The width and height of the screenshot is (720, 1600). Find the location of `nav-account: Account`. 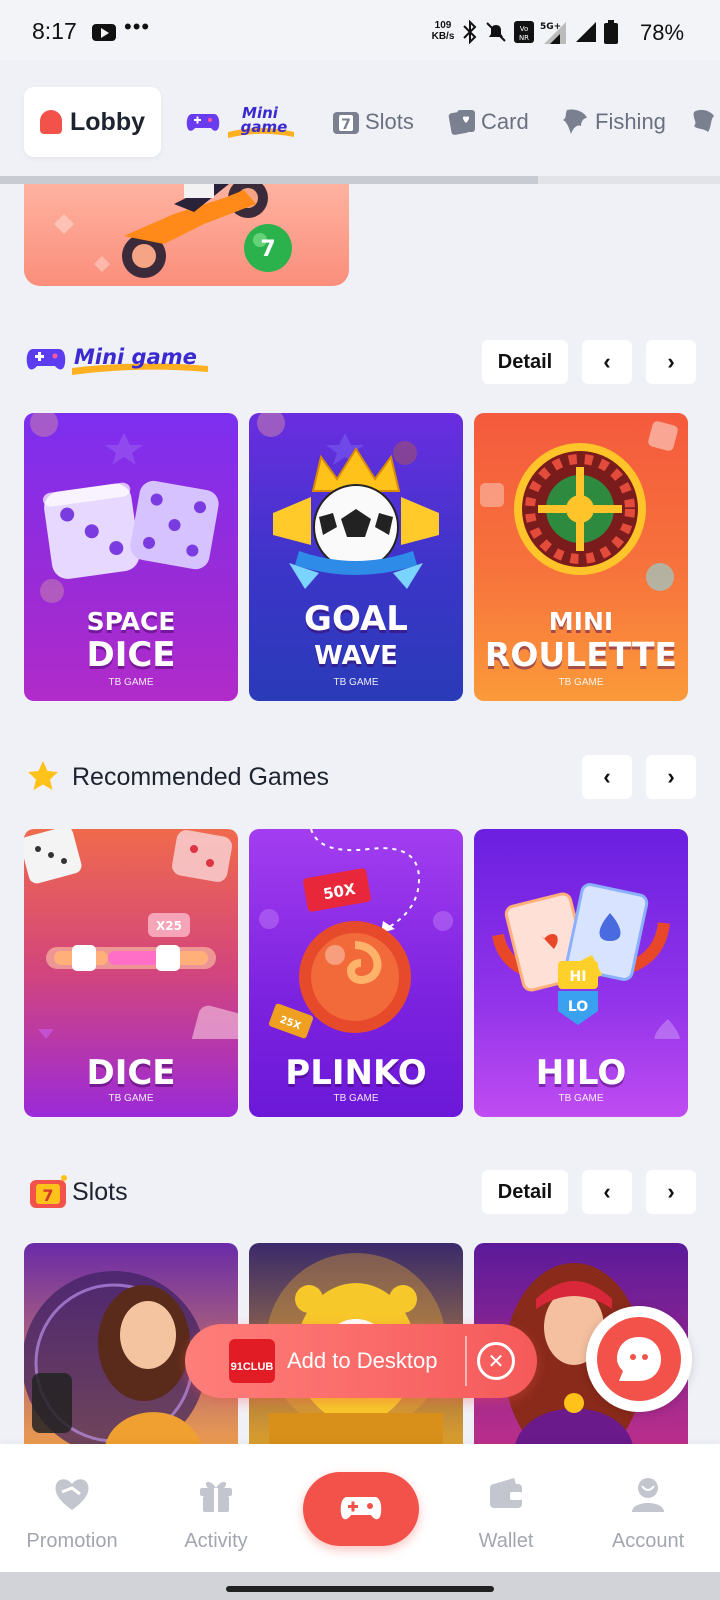

nav-account: Account is located at coordinates (648, 1508).